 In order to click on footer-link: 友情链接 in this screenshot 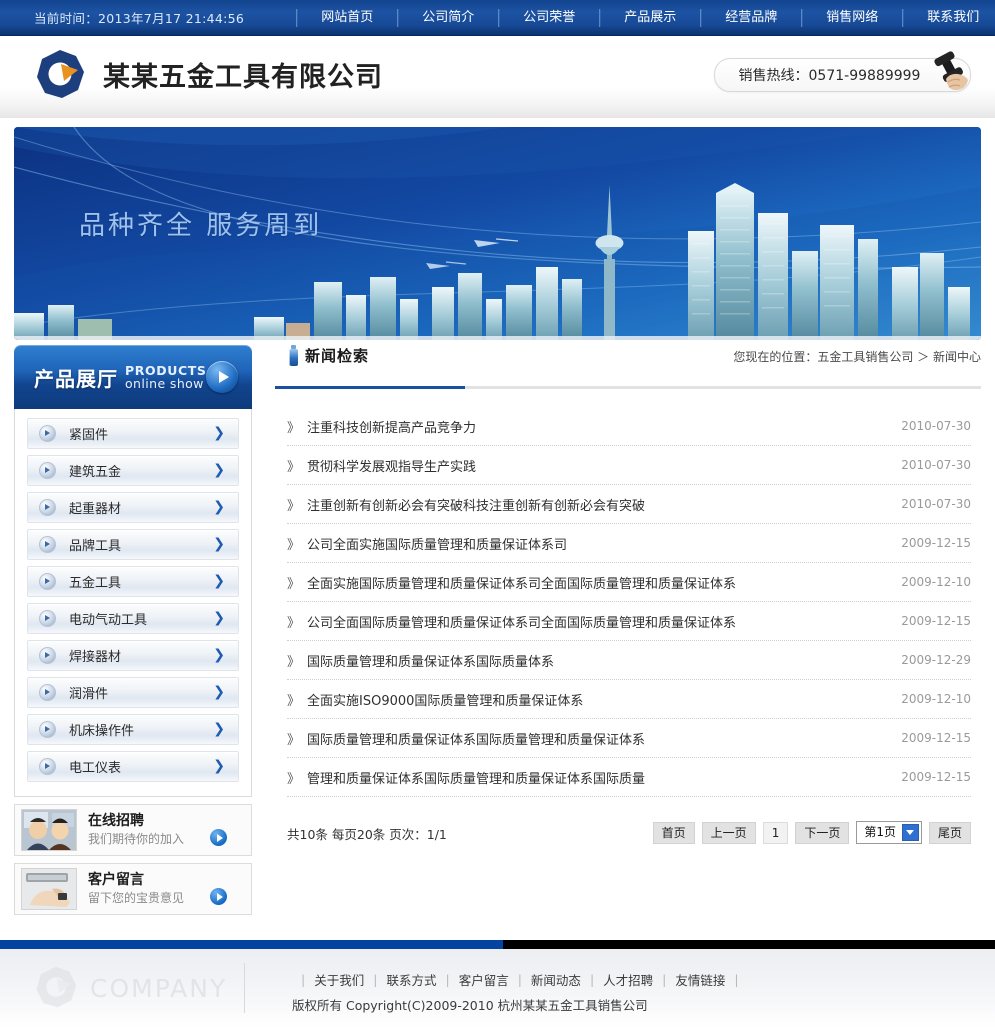, I will do `click(700, 979)`.